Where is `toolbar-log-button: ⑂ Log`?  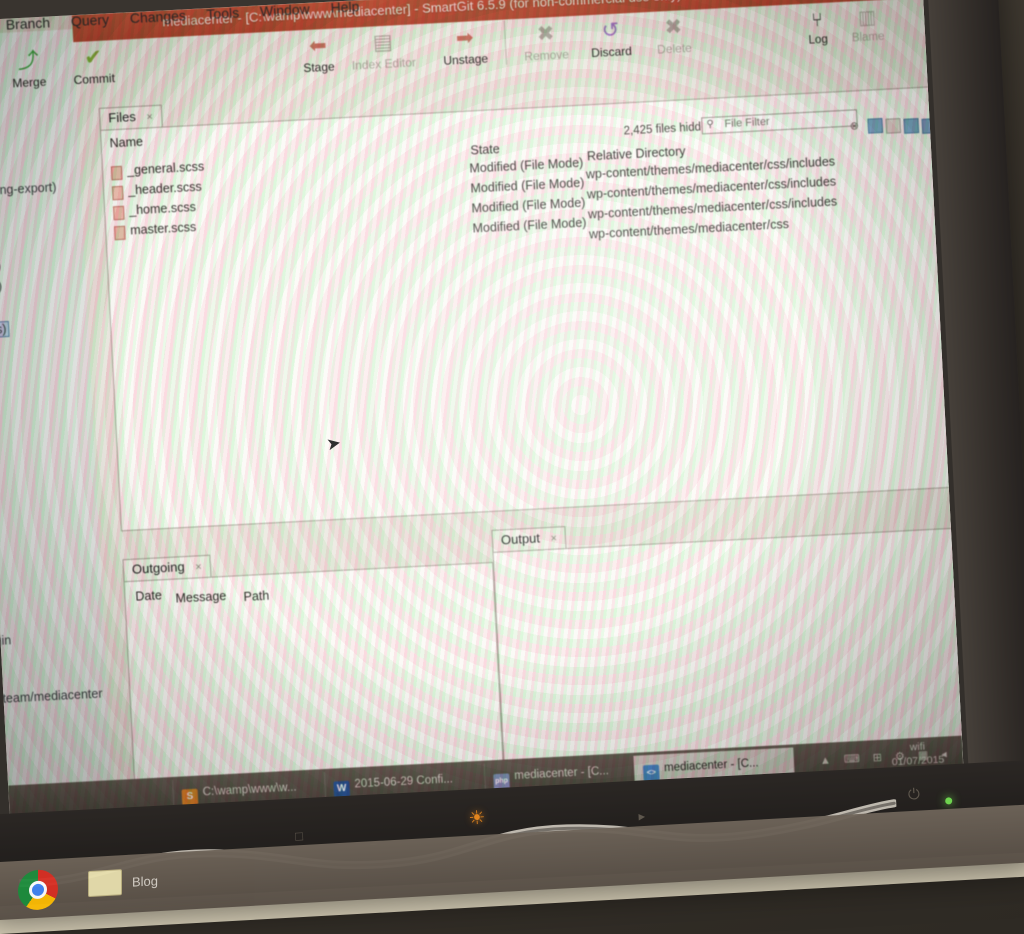
toolbar-log-button: ⑂ Log is located at coordinates (818, 27).